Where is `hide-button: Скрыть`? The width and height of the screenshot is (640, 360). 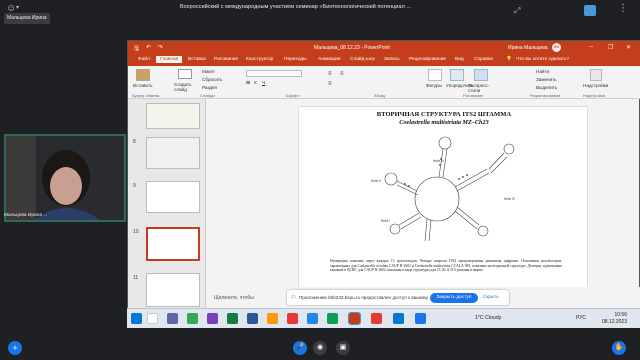 hide-button: Скрыть is located at coordinates (491, 296).